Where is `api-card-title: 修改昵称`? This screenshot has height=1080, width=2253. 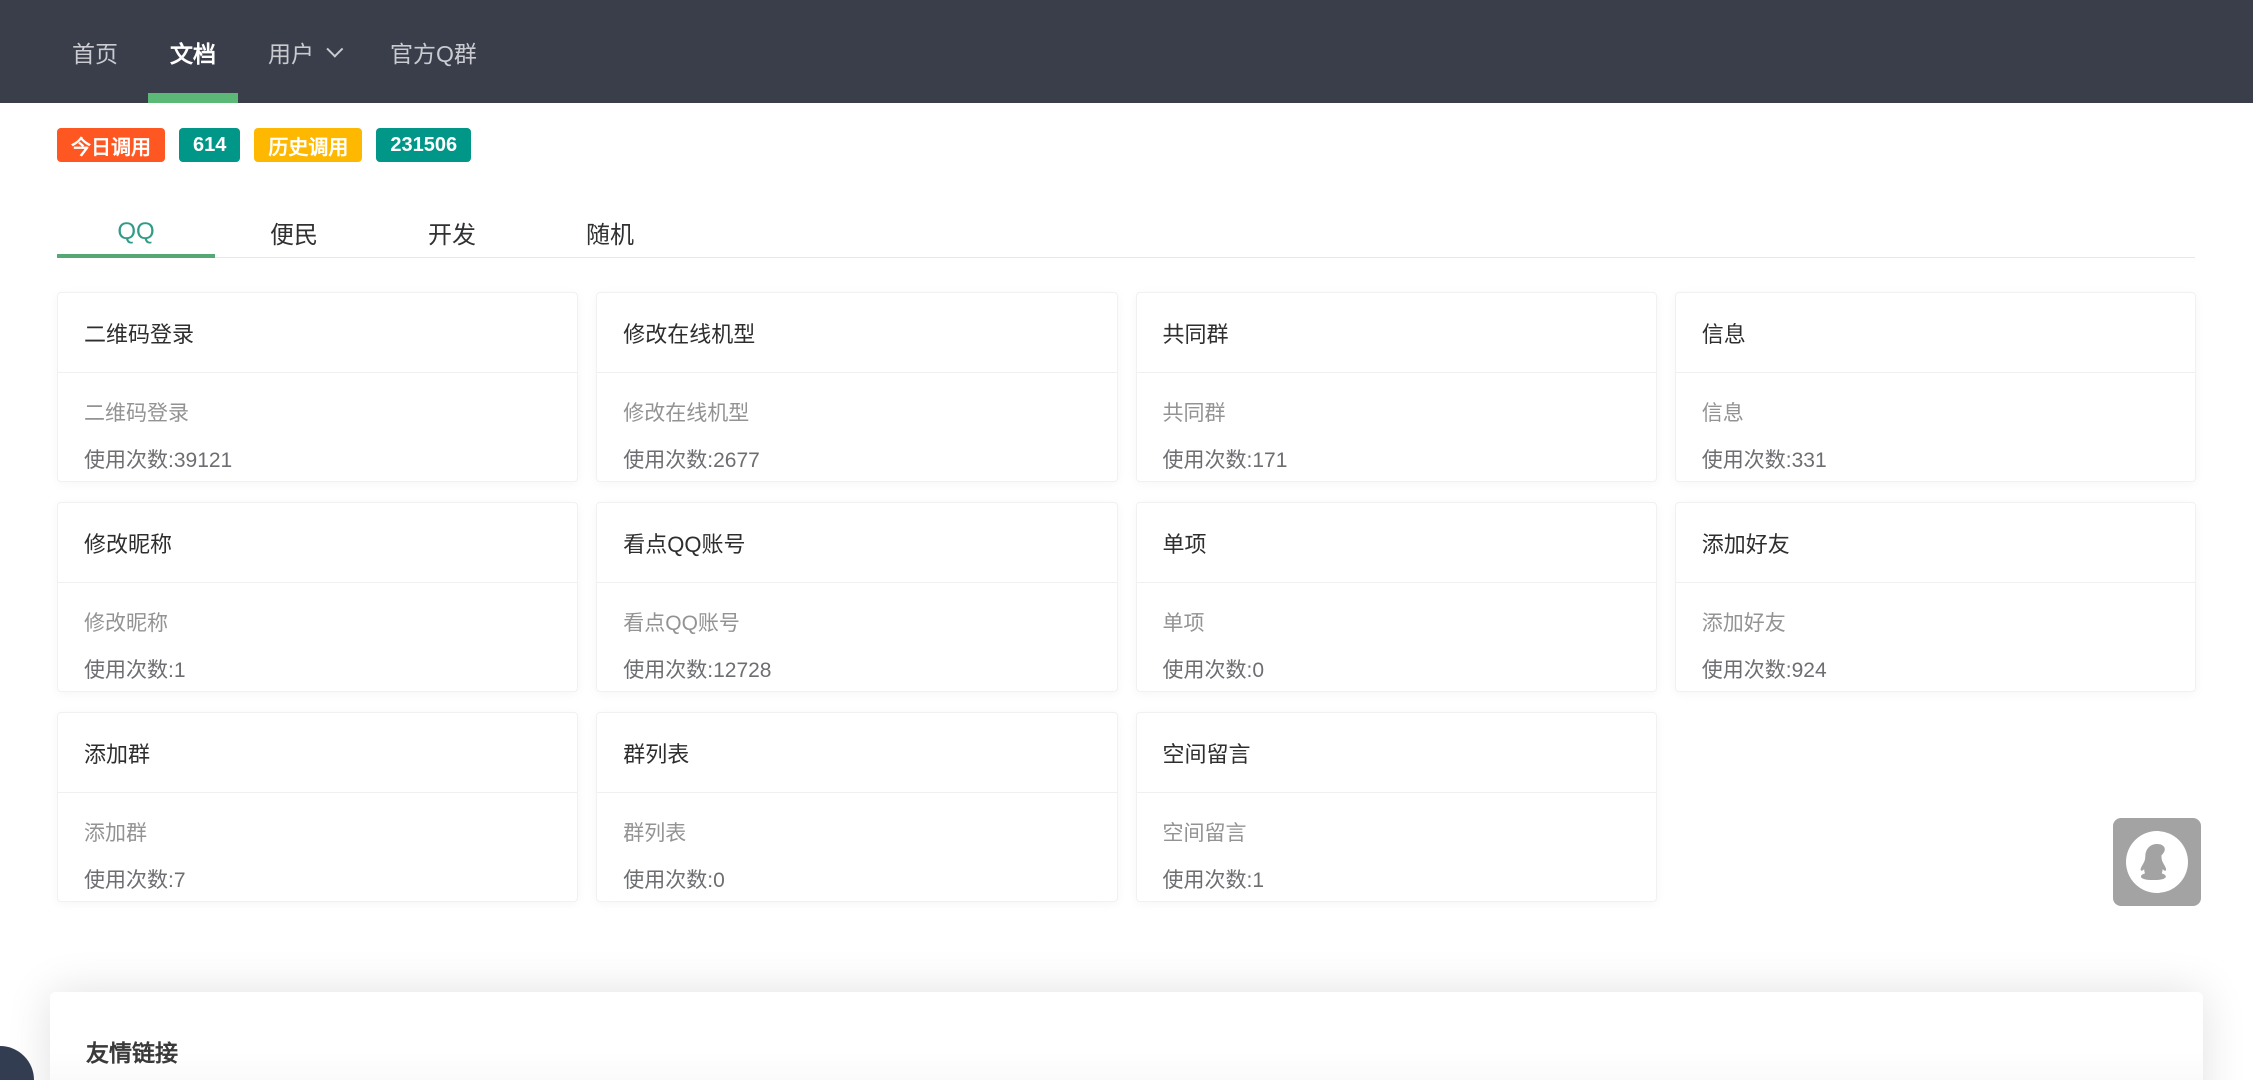 api-card-title: 修改昵称 is located at coordinates (318, 543).